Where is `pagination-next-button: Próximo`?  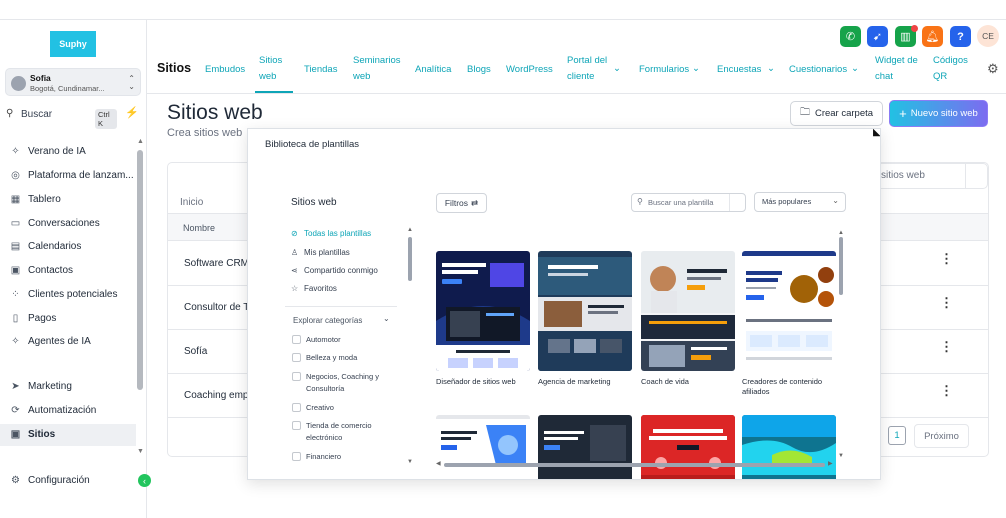 pagination-next-button: Próximo is located at coordinates (941, 436).